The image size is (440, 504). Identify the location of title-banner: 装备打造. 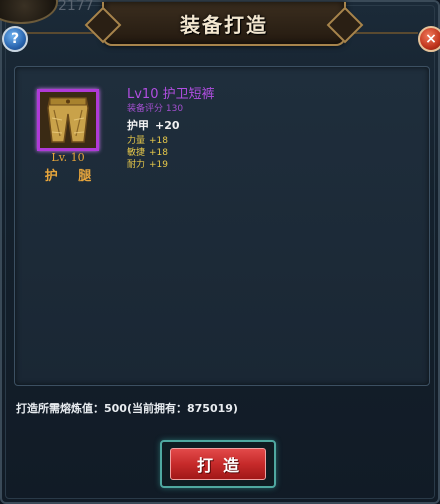
(224, 24).